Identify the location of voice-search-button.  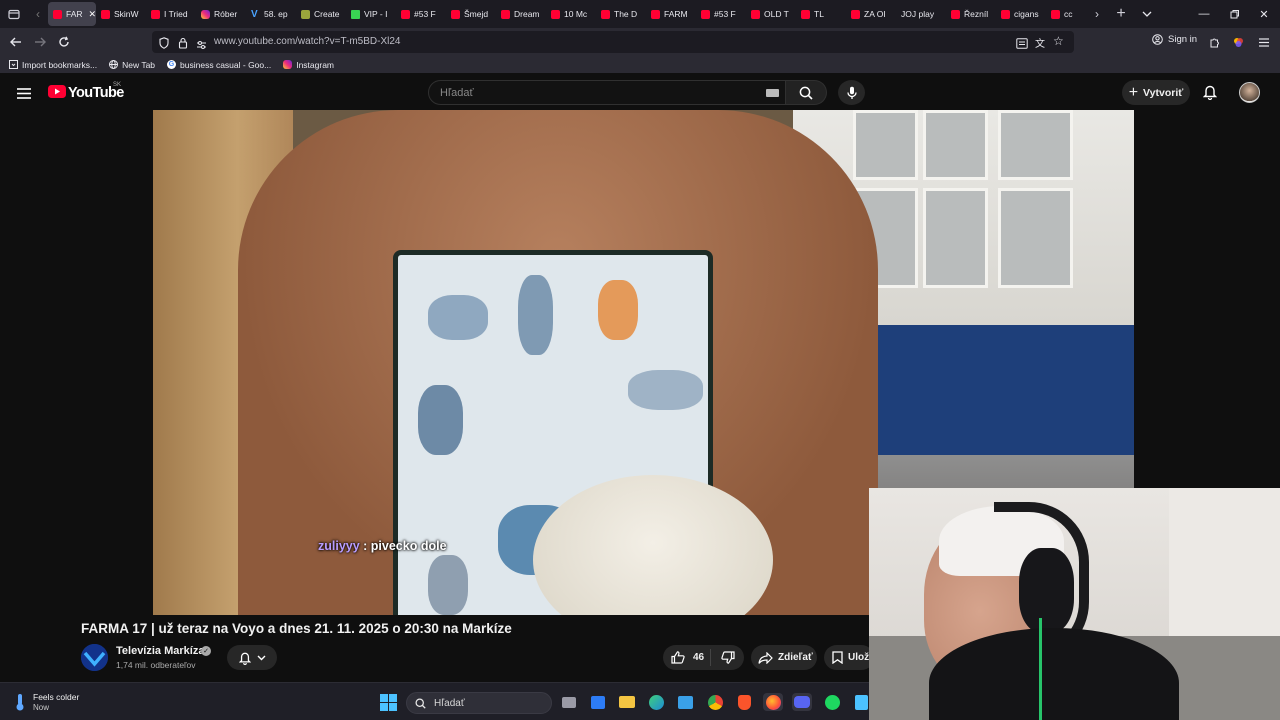
(851, 92).